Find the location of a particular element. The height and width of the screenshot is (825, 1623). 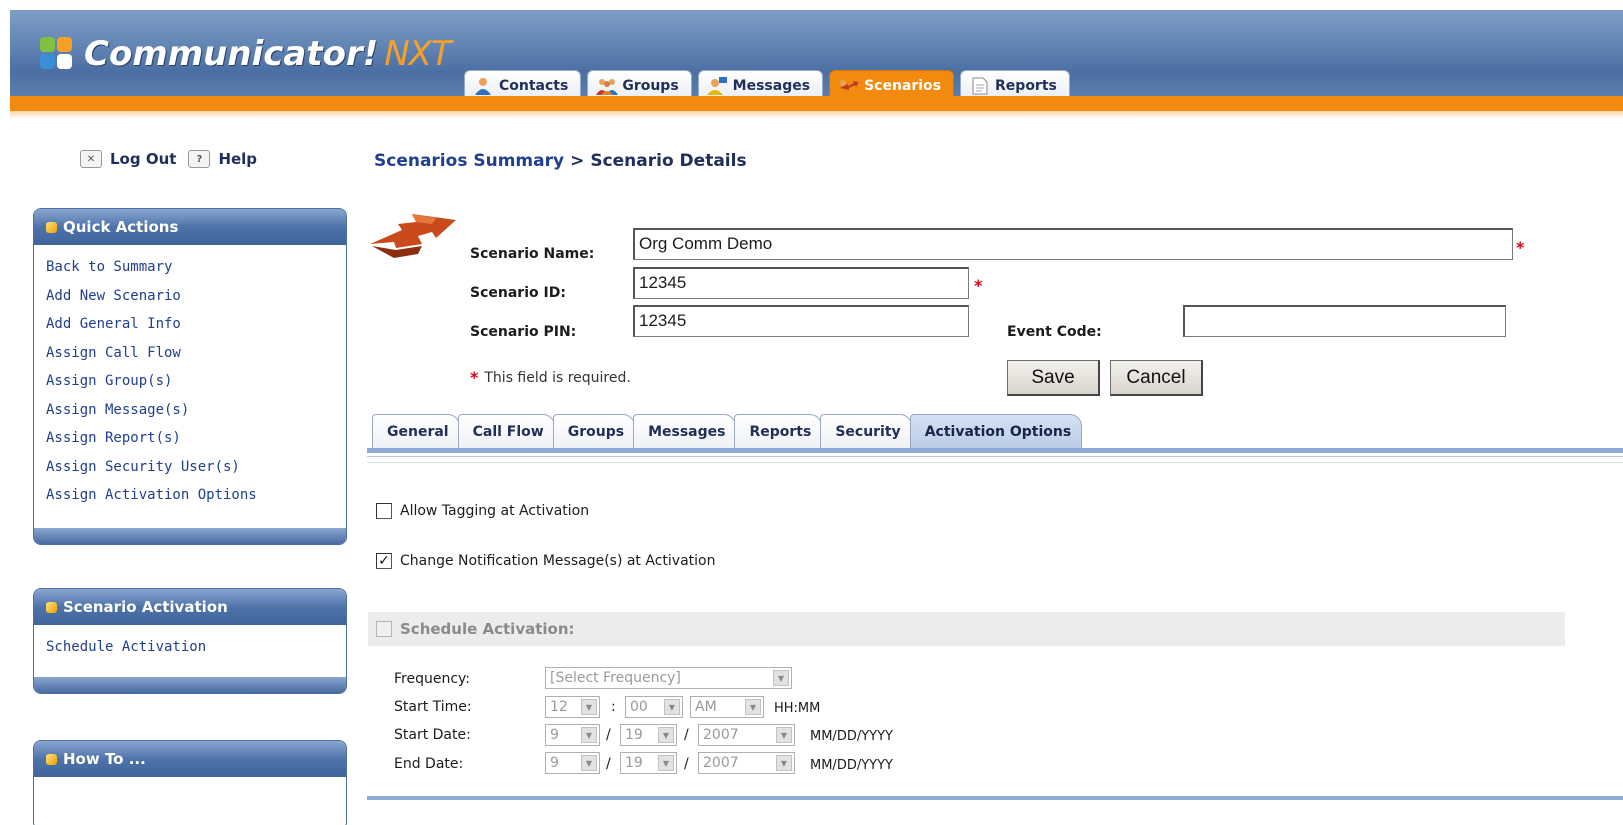

start-hour-value: 12 is located at coordinates (559, 707).